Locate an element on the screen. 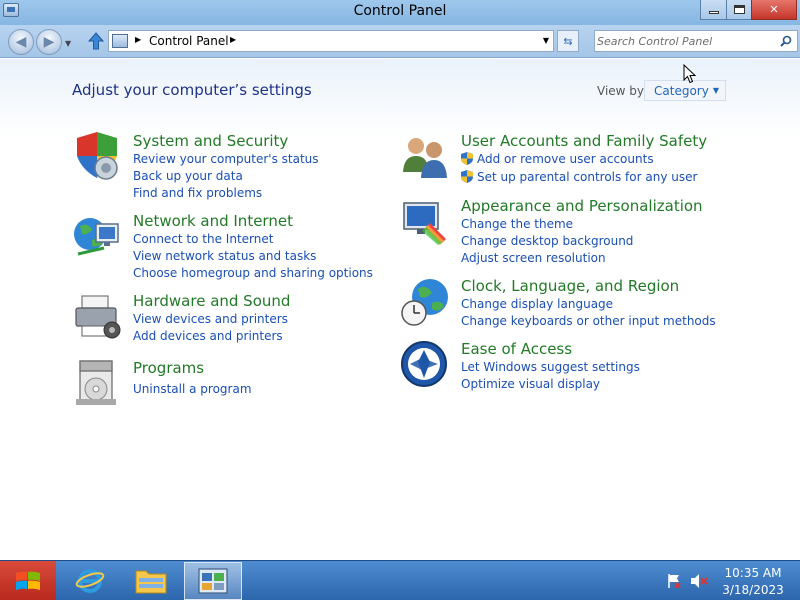 The height and width of the screenshot is (600, 800). back-button: ◀ is located at coordinates (21, 42).